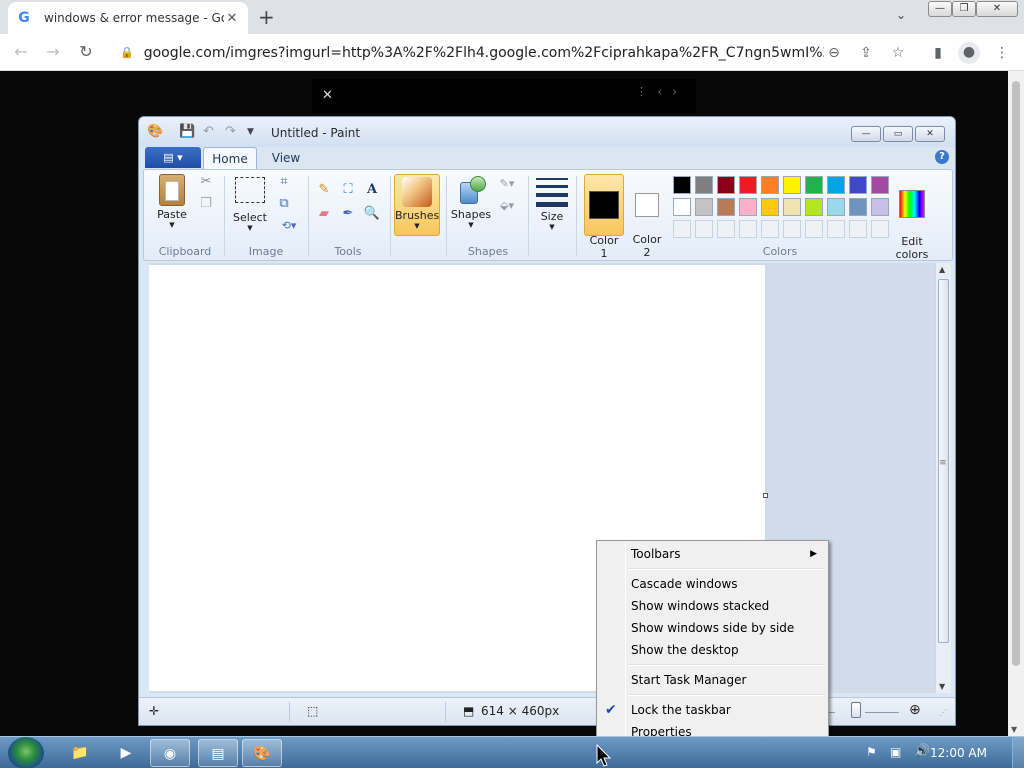 The image size is (1024, 768). I want to click on tab-home: Home, so click(230, 158).